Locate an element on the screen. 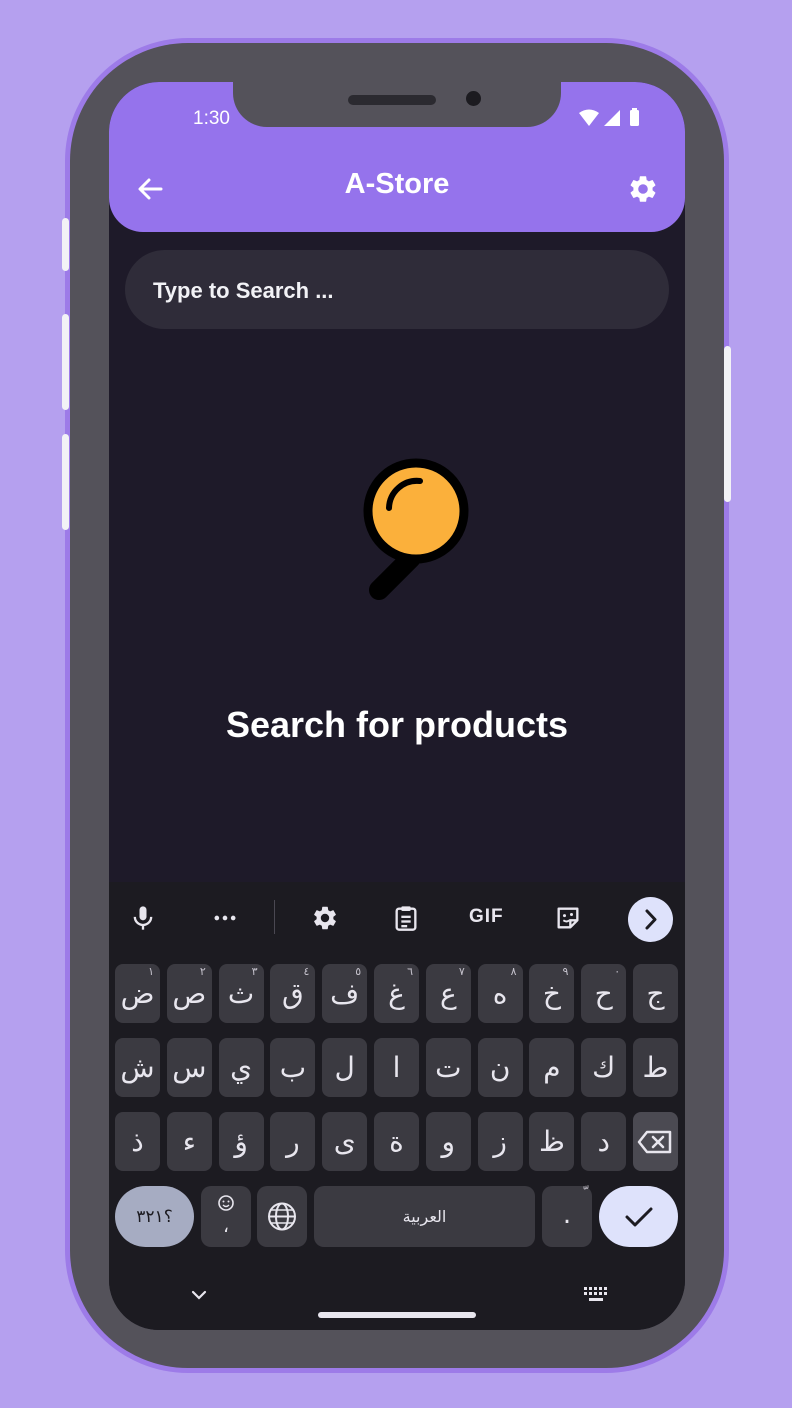  key-label: ض is located at coordinates (137, 993).